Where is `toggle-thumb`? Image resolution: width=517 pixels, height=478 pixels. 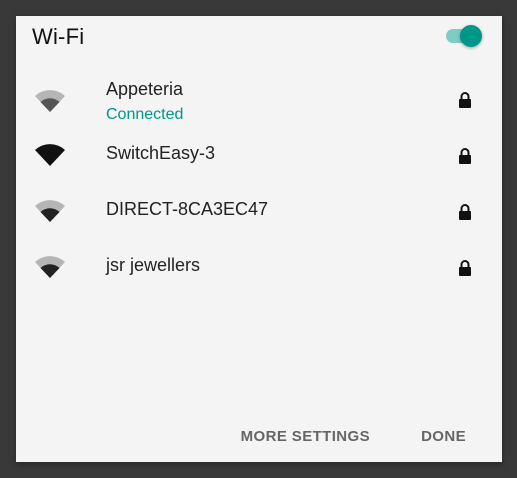 toggle-thumb is located at coordinates (471, 36).